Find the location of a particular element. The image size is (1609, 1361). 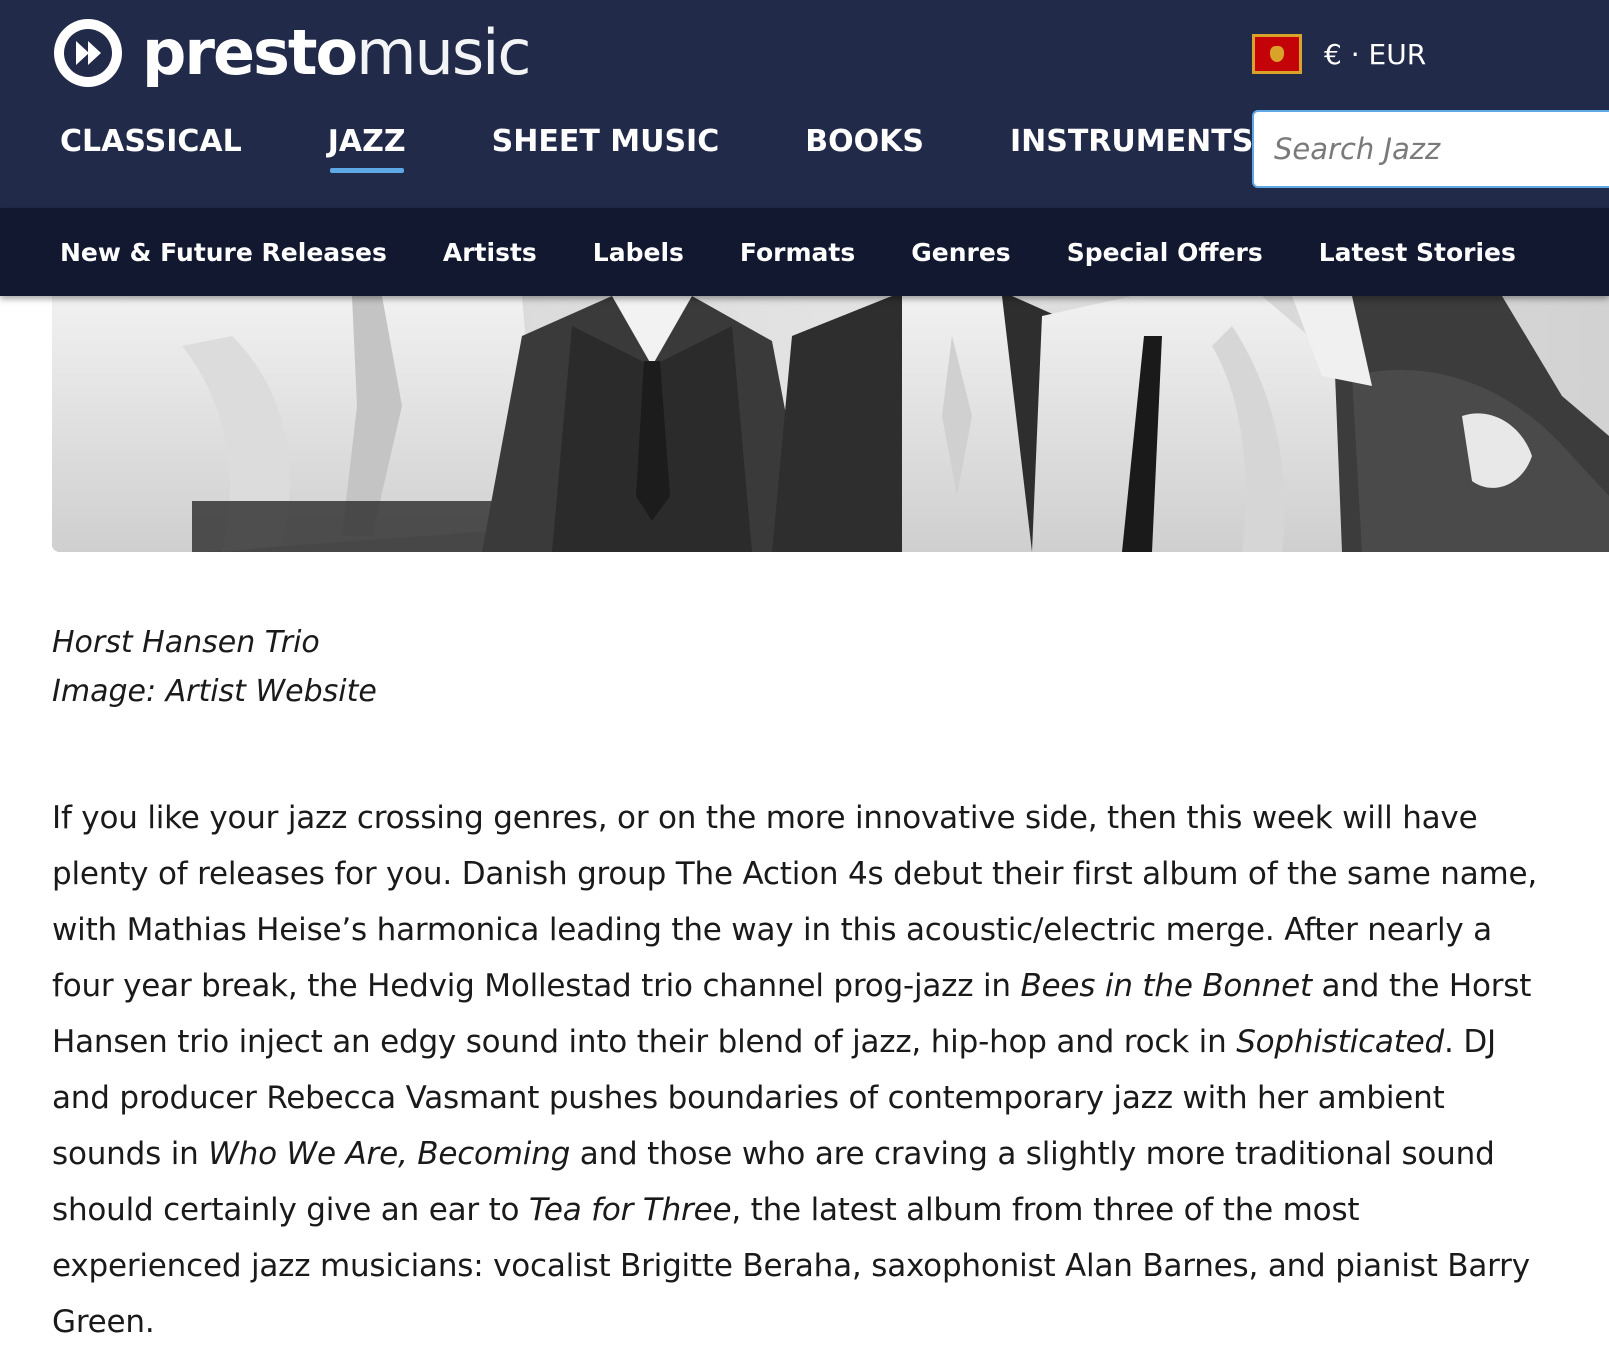

subnav-latest-stories: Latest Stories is located at coordinates (1417, 252).